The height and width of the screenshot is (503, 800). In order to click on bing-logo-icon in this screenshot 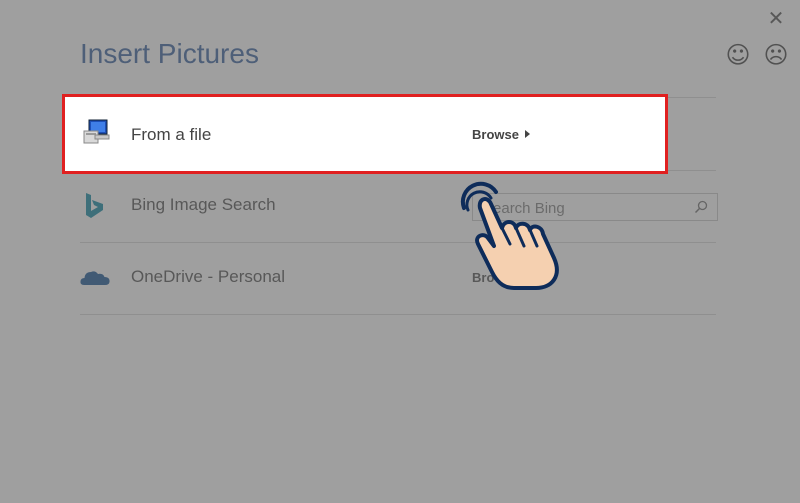, I will do `click(94, 205)`.